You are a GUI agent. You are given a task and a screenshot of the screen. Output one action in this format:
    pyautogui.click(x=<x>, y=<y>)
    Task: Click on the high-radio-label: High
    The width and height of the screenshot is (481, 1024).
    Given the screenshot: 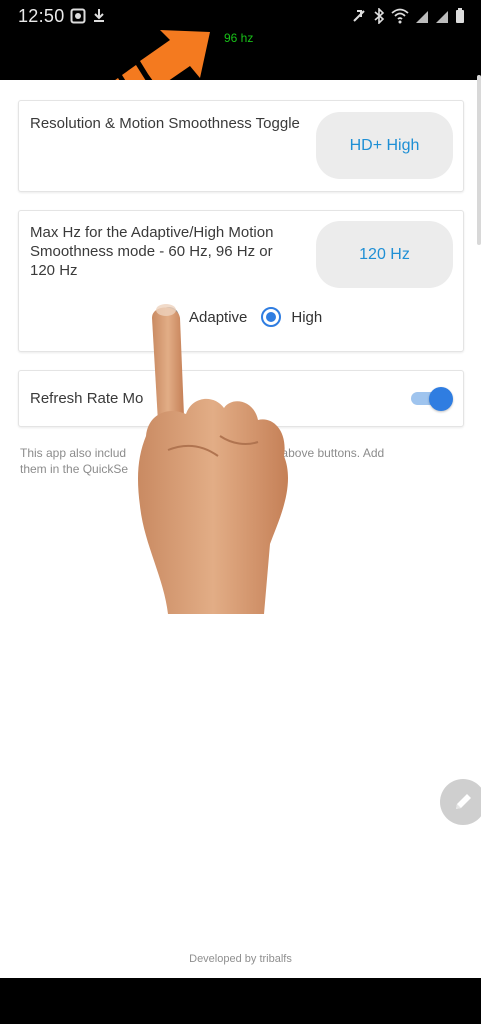 What is the action you would take?
    pyautogui.click(x=306, y=317)
    